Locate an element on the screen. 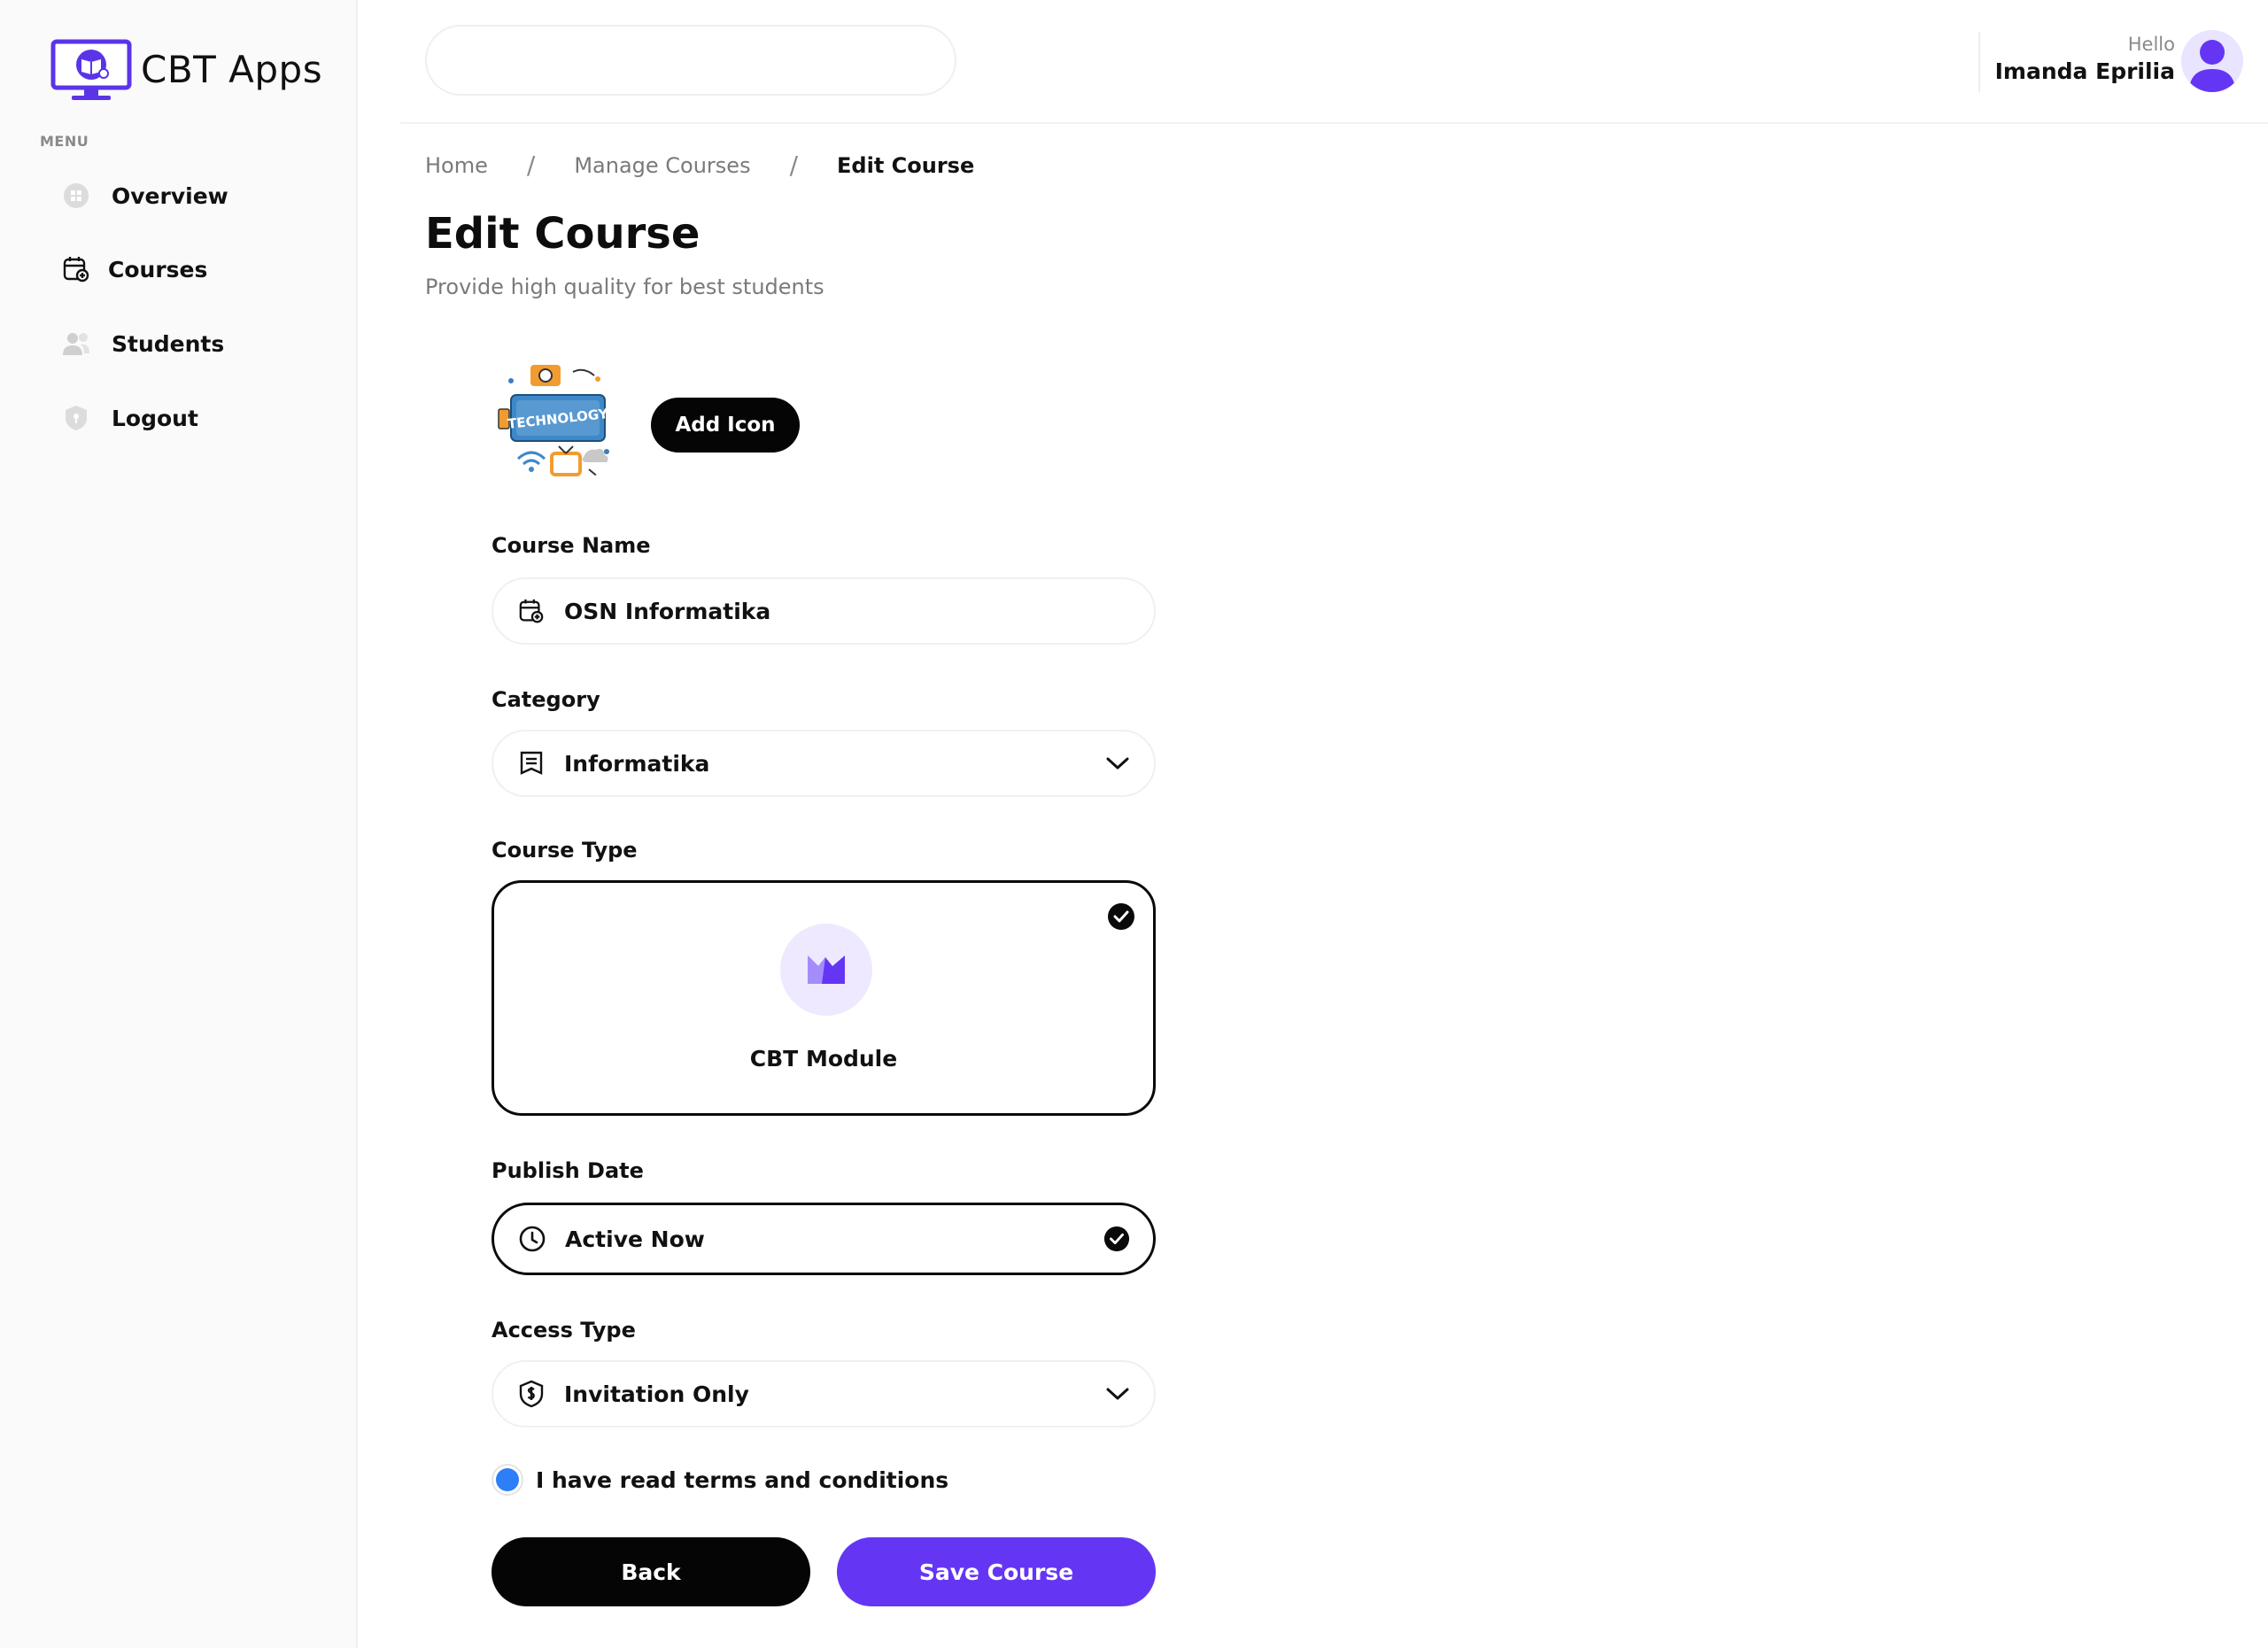 This screenshot has height=1648, width=2268. calendar-add-icon is located at coordinates (531, 611).